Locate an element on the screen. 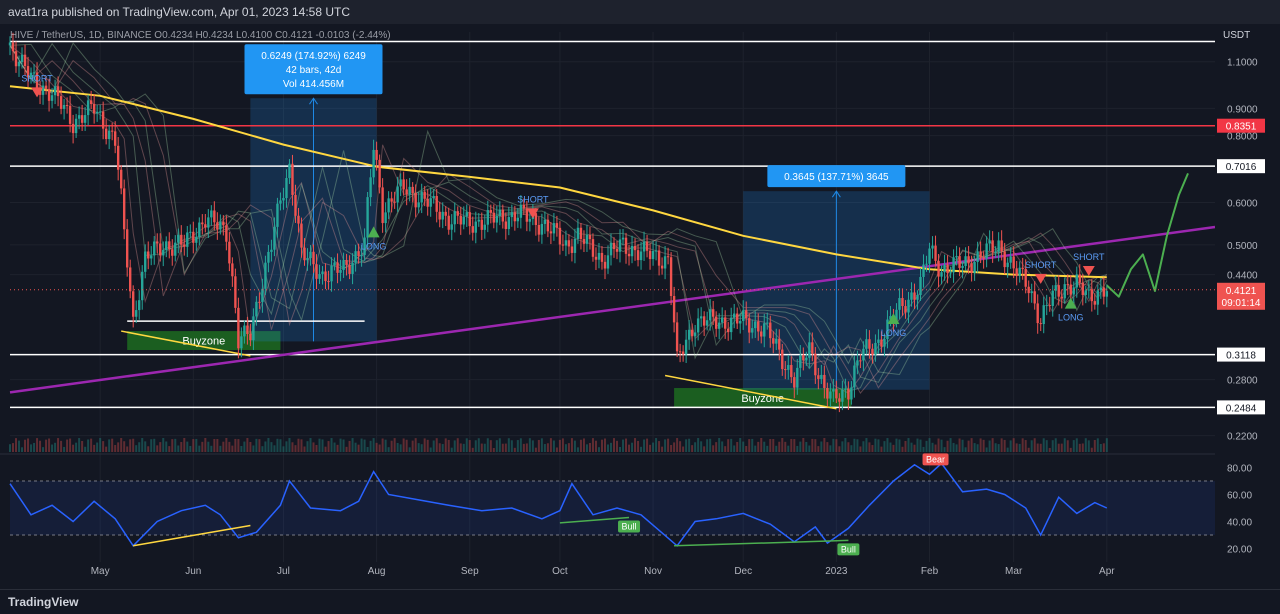 The height and width of the screenshot is (614, 1280). bear-label: Bear is located at coordinates (935, 459).